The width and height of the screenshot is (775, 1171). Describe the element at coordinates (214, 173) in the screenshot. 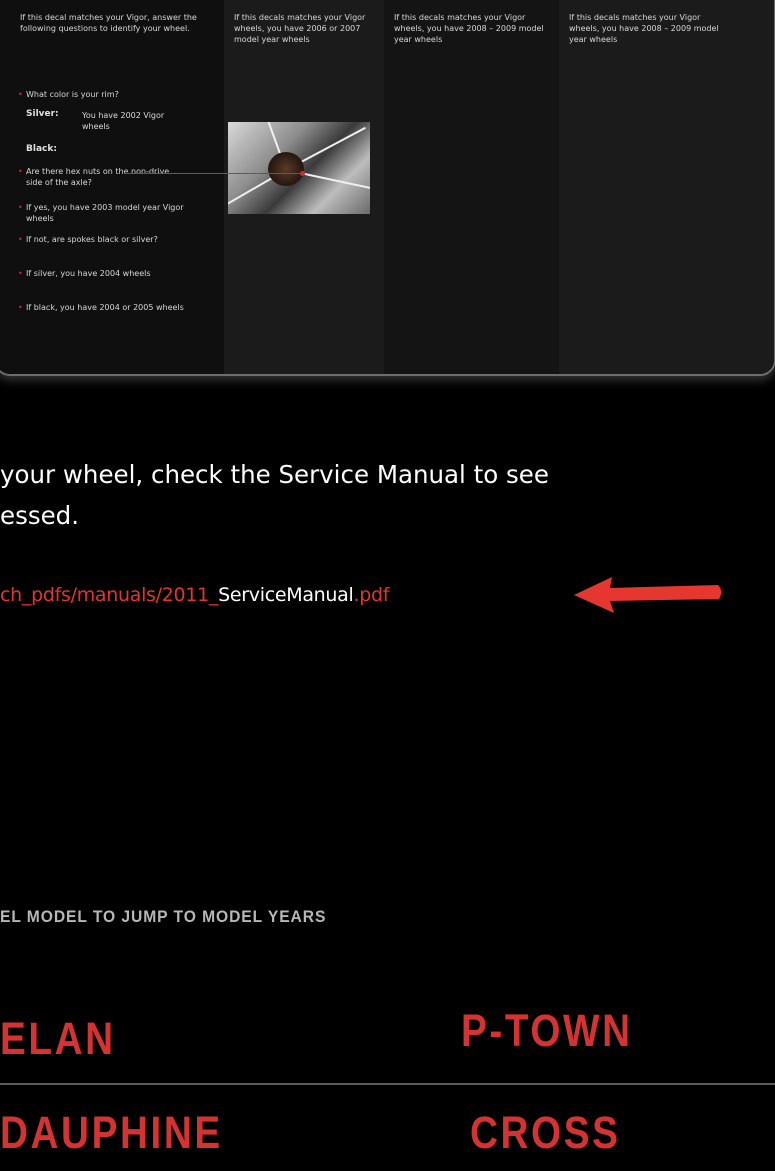

I see `pointer-line` at that location.